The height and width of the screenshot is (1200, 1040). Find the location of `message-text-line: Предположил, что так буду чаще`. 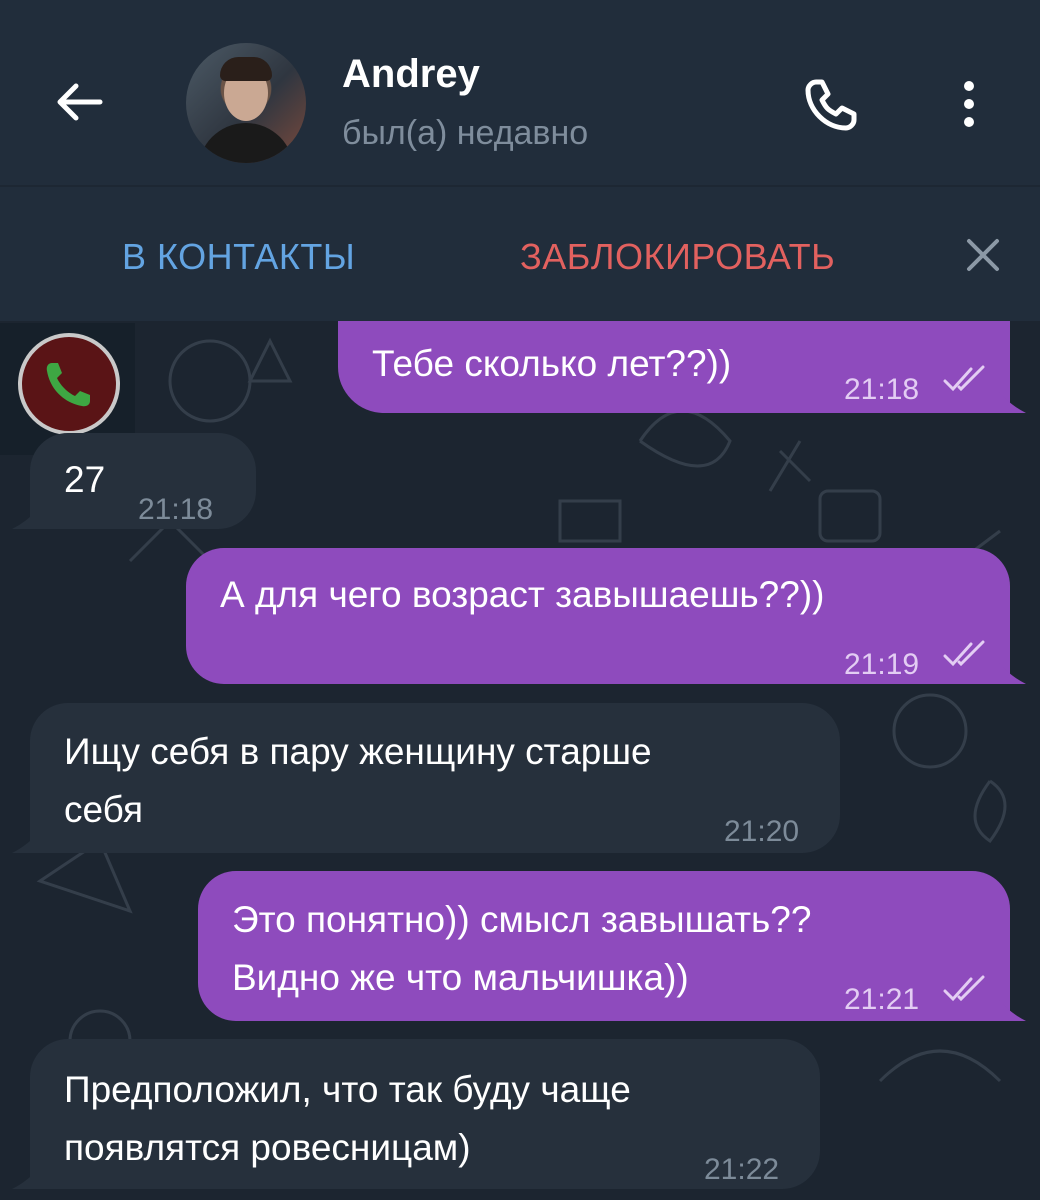

message-text-line: Предположил, что так буду чаще is located at coordinates (347, 1089).